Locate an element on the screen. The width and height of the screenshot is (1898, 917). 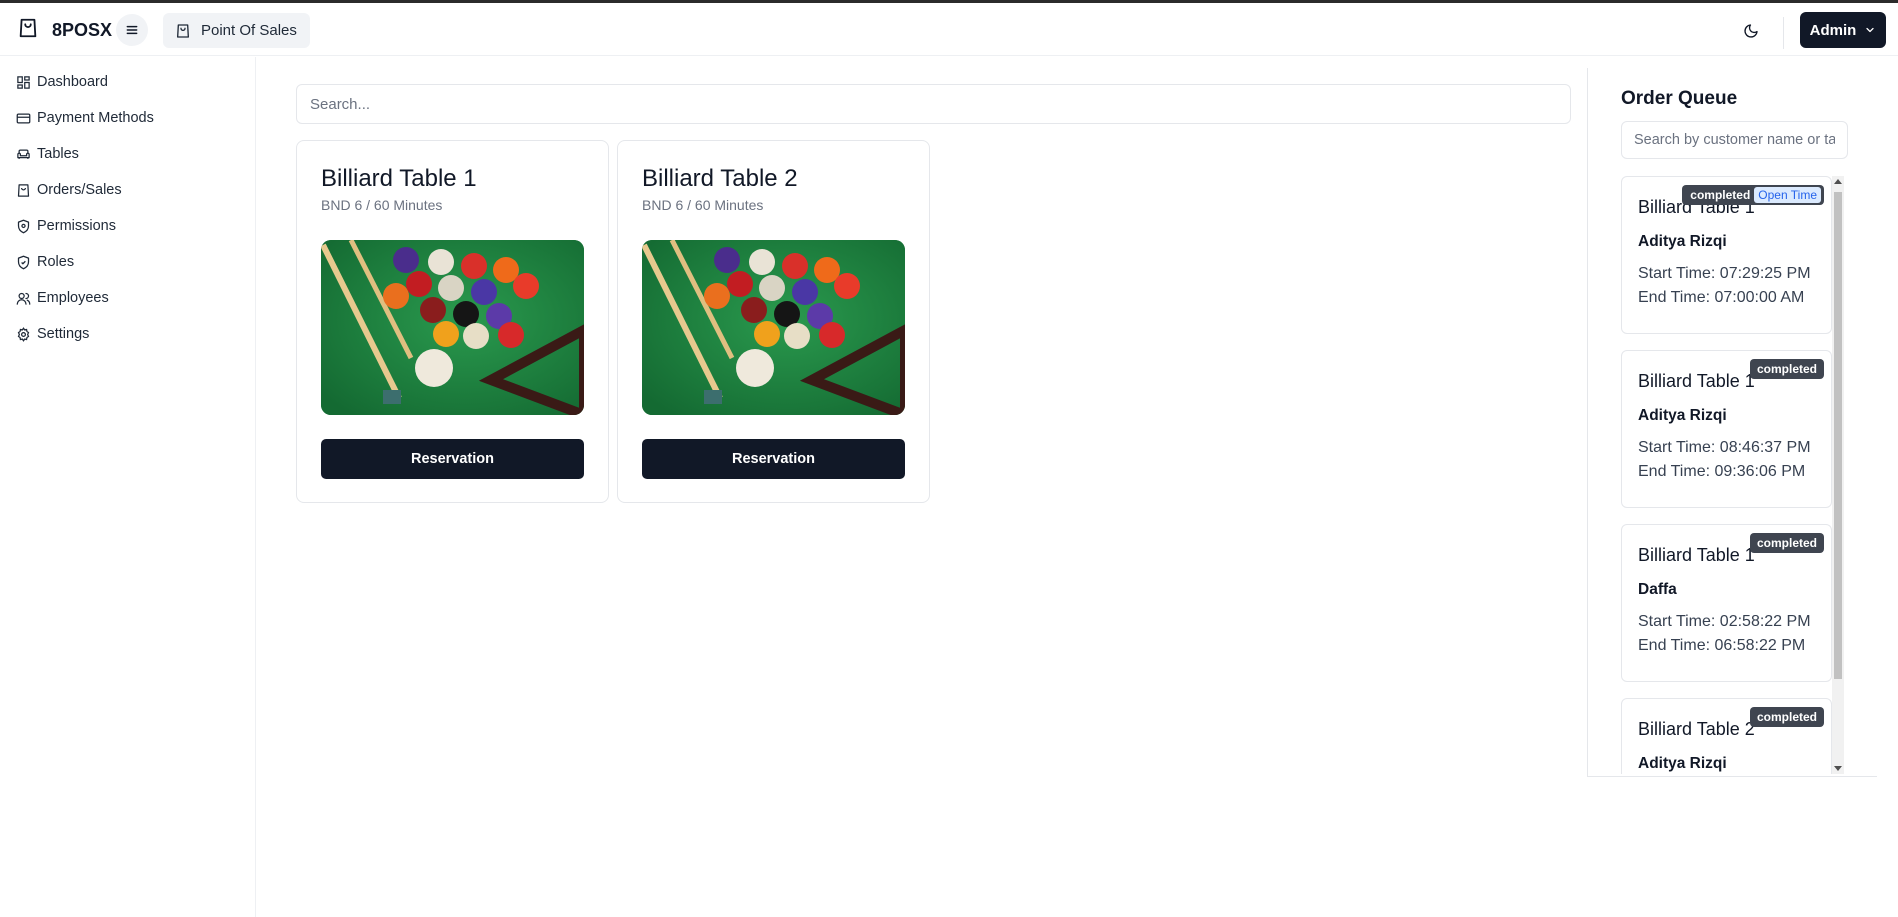
credit-card-icon is located at coordinates (23, 118).